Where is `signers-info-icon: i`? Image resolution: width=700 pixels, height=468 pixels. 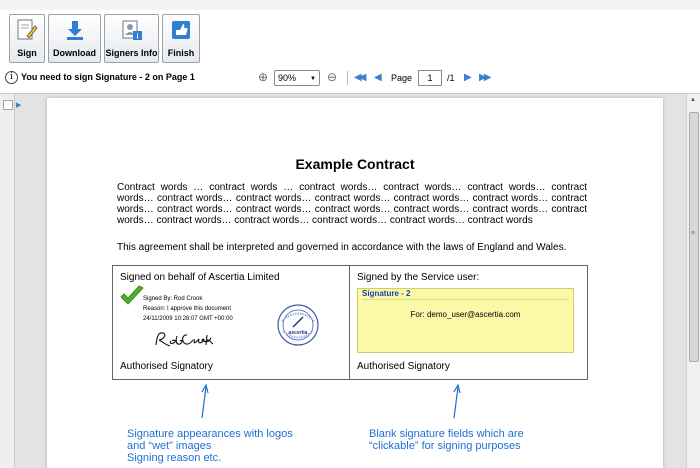
signers-info-icon: i is located at coordinates (132, 30).